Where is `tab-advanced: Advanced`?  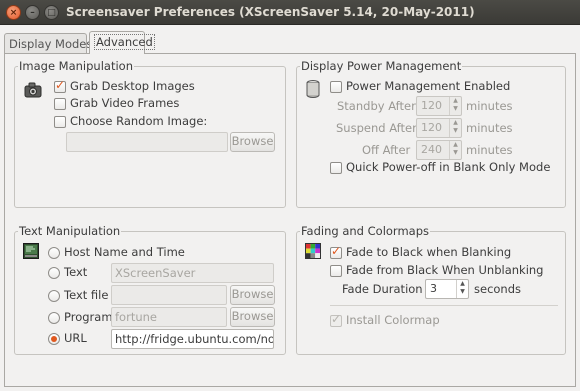 tab-advanced: Advanced is located at coordinates (122, 42).